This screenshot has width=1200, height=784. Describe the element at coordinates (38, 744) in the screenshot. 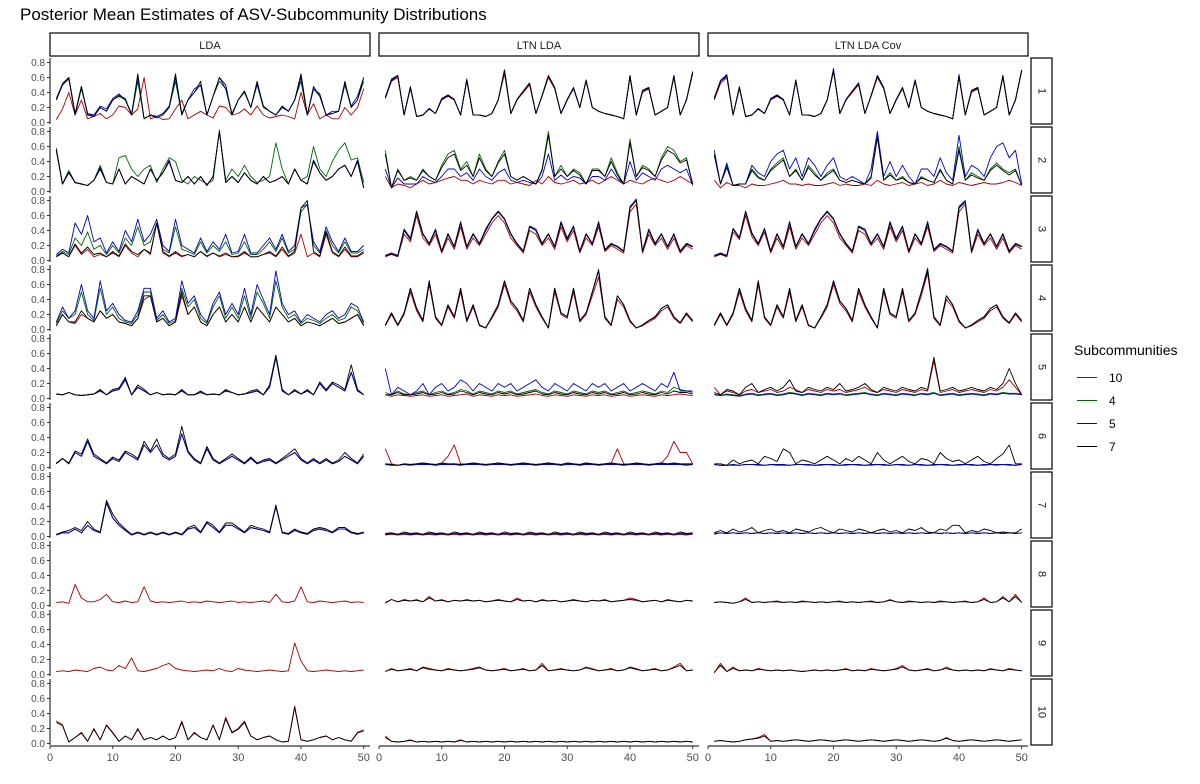

I see `y-tick-label: 0.0` at that location.